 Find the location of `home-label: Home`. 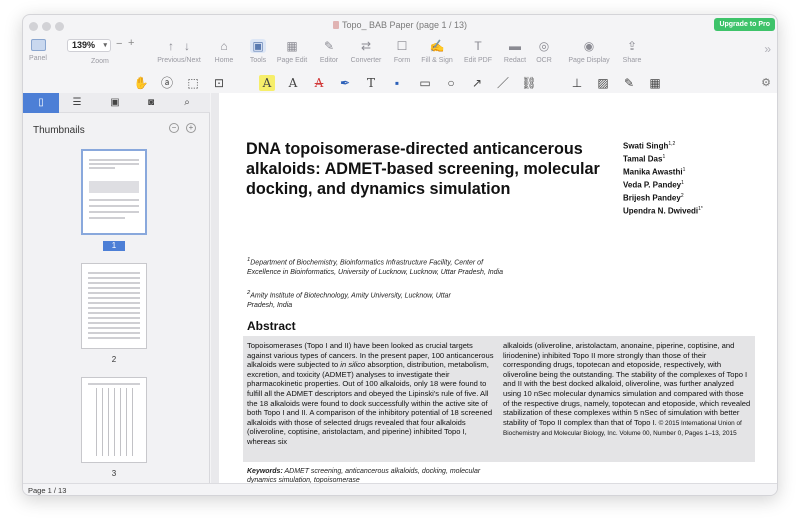

home-label: Home is located at coordinates (224, 60).